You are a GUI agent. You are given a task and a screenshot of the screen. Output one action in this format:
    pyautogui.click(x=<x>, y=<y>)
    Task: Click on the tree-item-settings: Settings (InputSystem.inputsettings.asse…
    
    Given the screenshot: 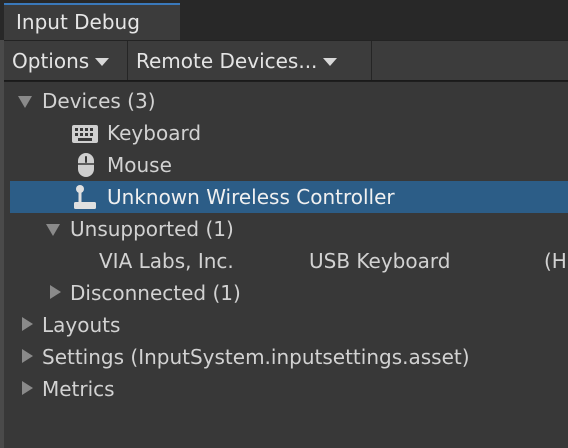 What is the action you would take?
    pyautogui.click(x=286, y=357)
    